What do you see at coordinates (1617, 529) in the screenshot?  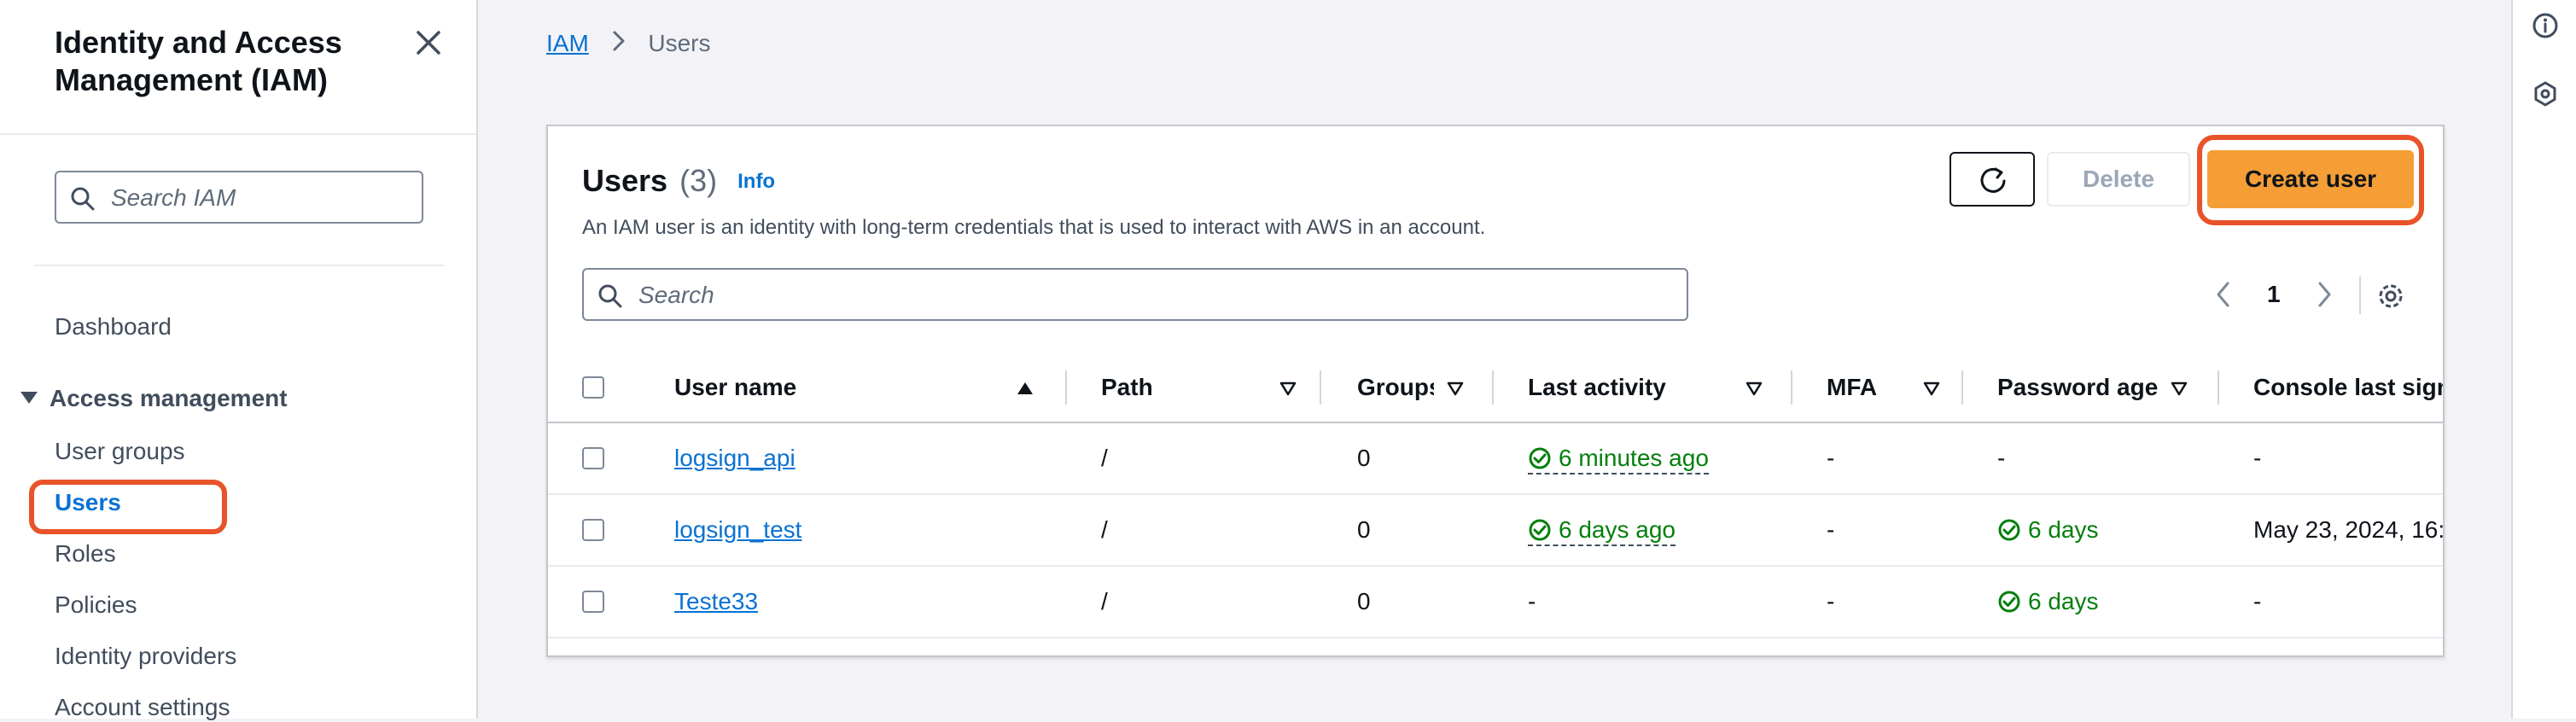 I see `last-activity-text: 6 days ago` at bounding box center [1617, 529].